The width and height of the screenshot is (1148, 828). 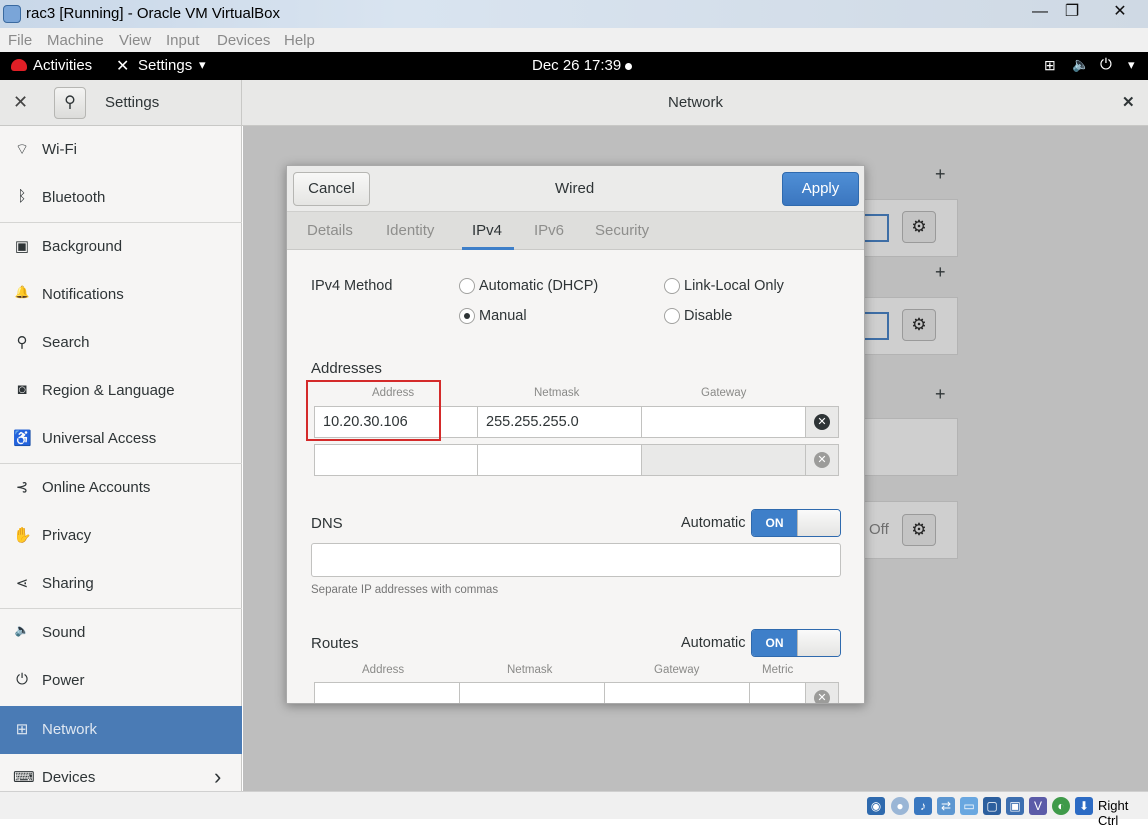 What do you see at coordinates (1072, 12) in the screenshot?
I see `restore-button: ❐` at bounding box center [1072, 12].